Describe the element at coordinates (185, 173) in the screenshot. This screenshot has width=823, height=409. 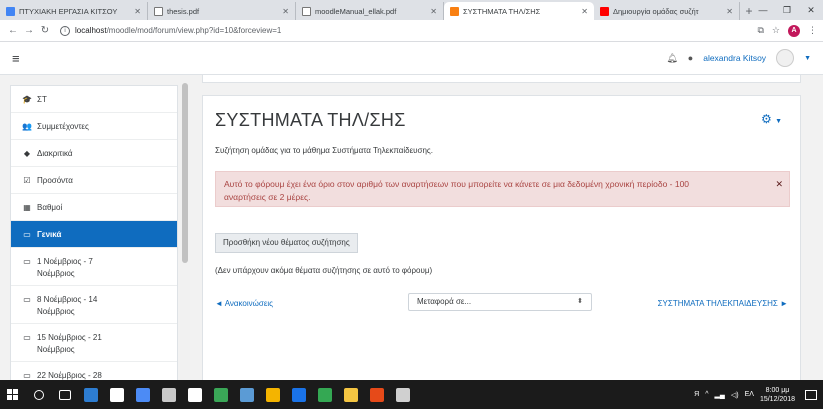
I see `scrollbar-thumb` at that location.